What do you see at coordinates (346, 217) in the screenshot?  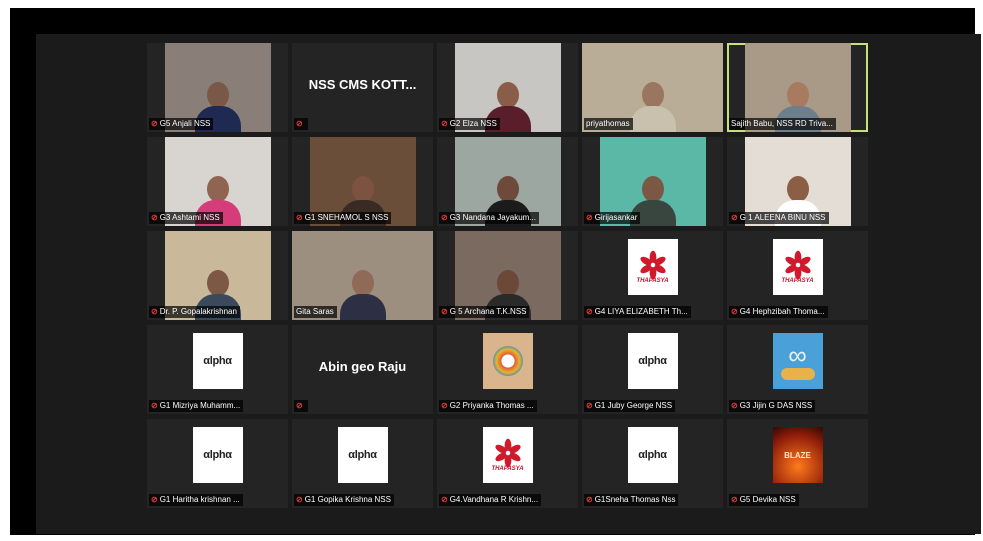 I see `participant-name: G1 SNEHAMOL S NSS` at bounding box center [346, 217].